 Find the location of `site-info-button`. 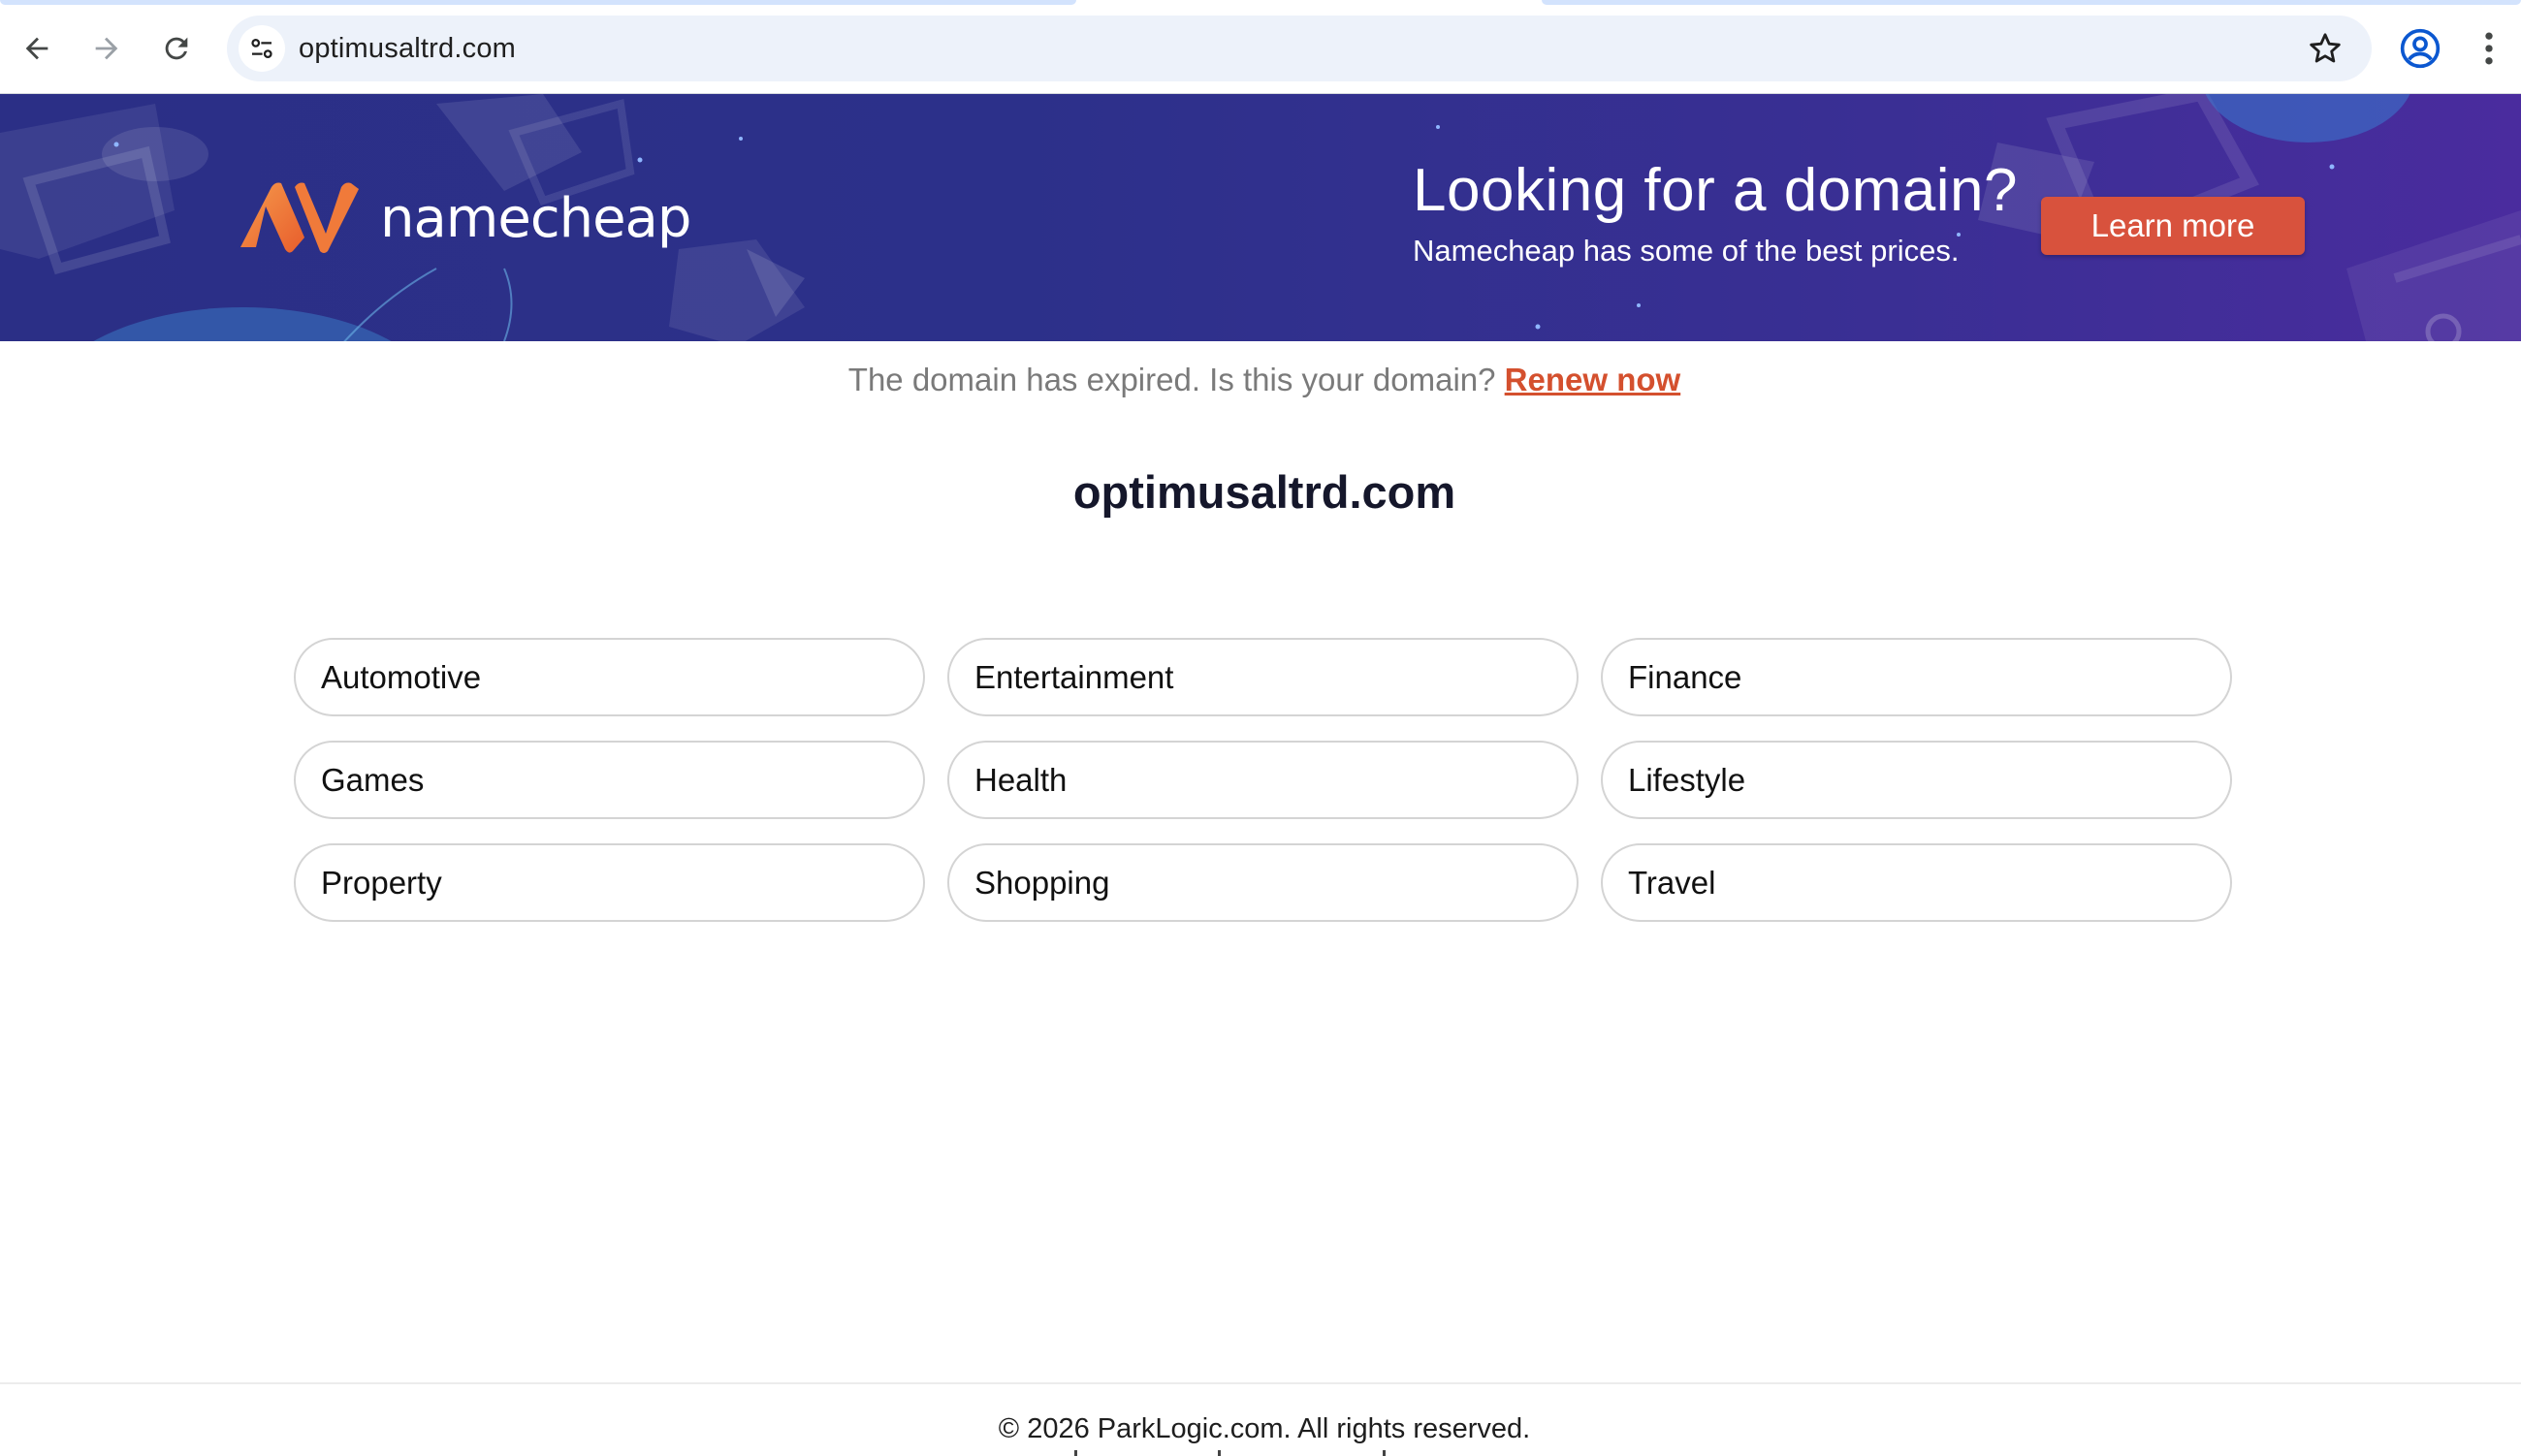

site-info-button is located at coordinates (262, 49).